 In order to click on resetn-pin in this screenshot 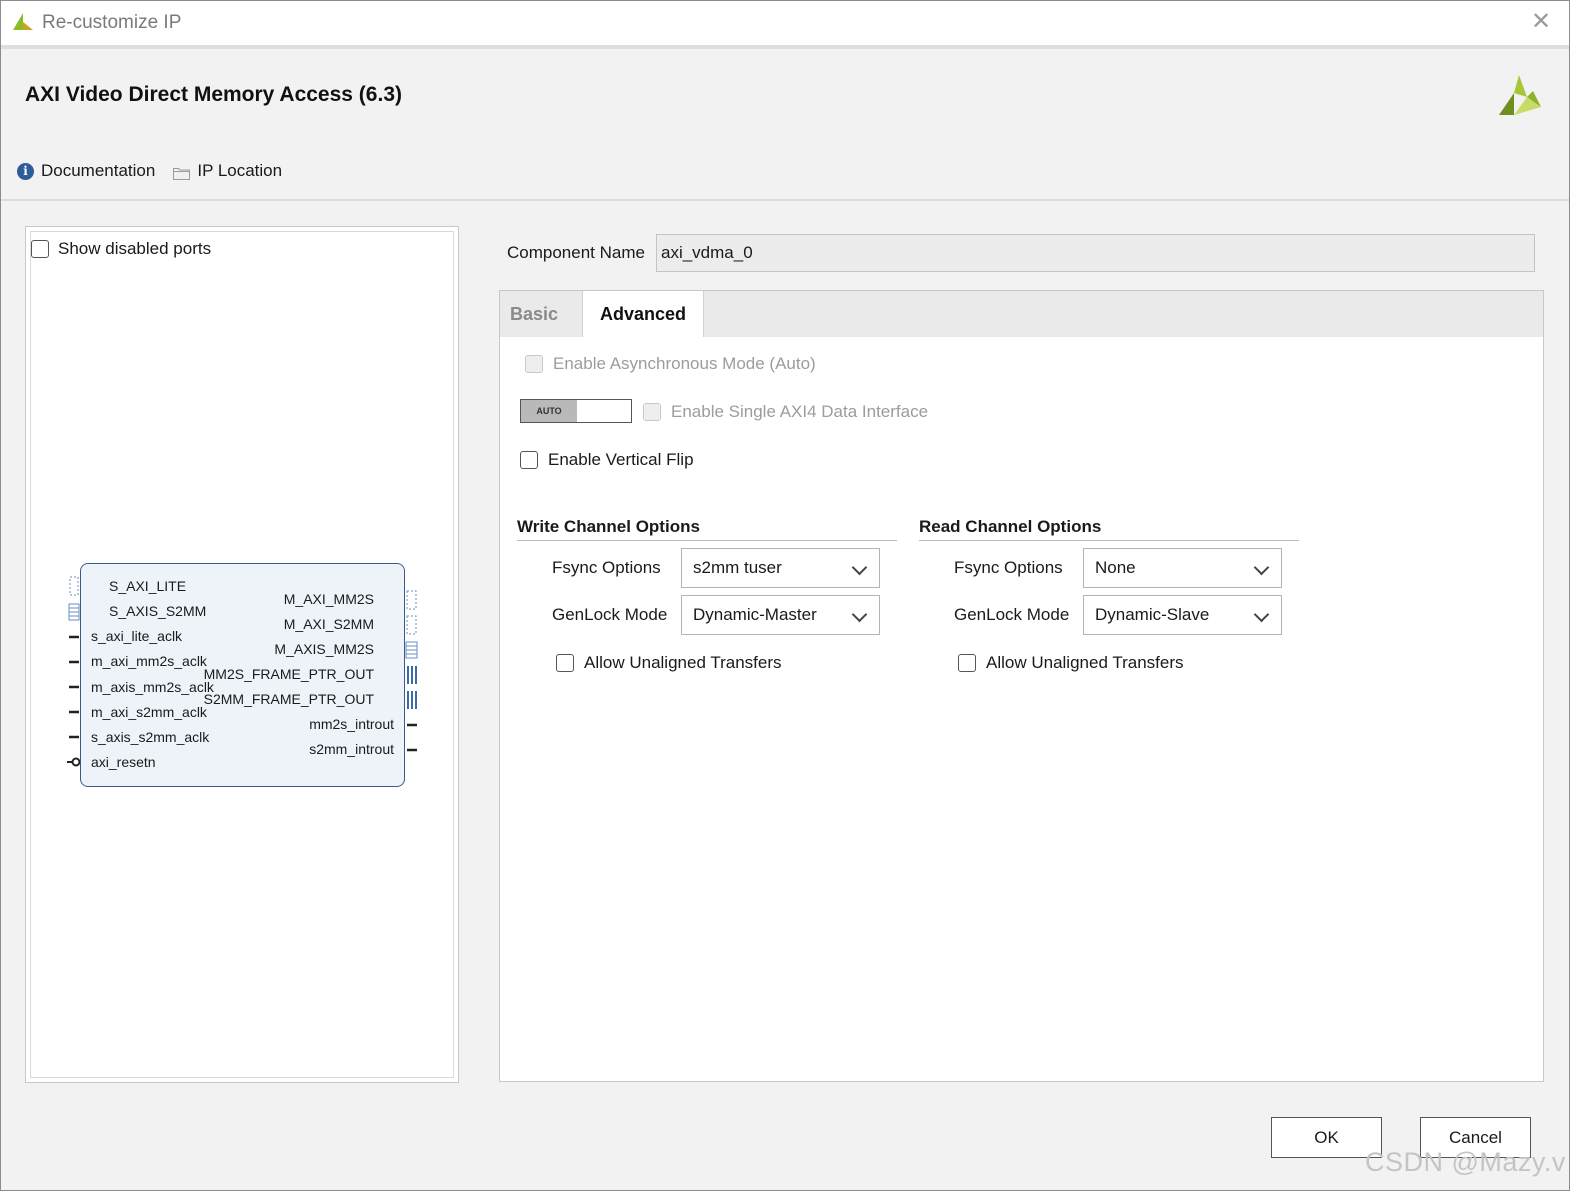, I will do `click(74, 762)`.